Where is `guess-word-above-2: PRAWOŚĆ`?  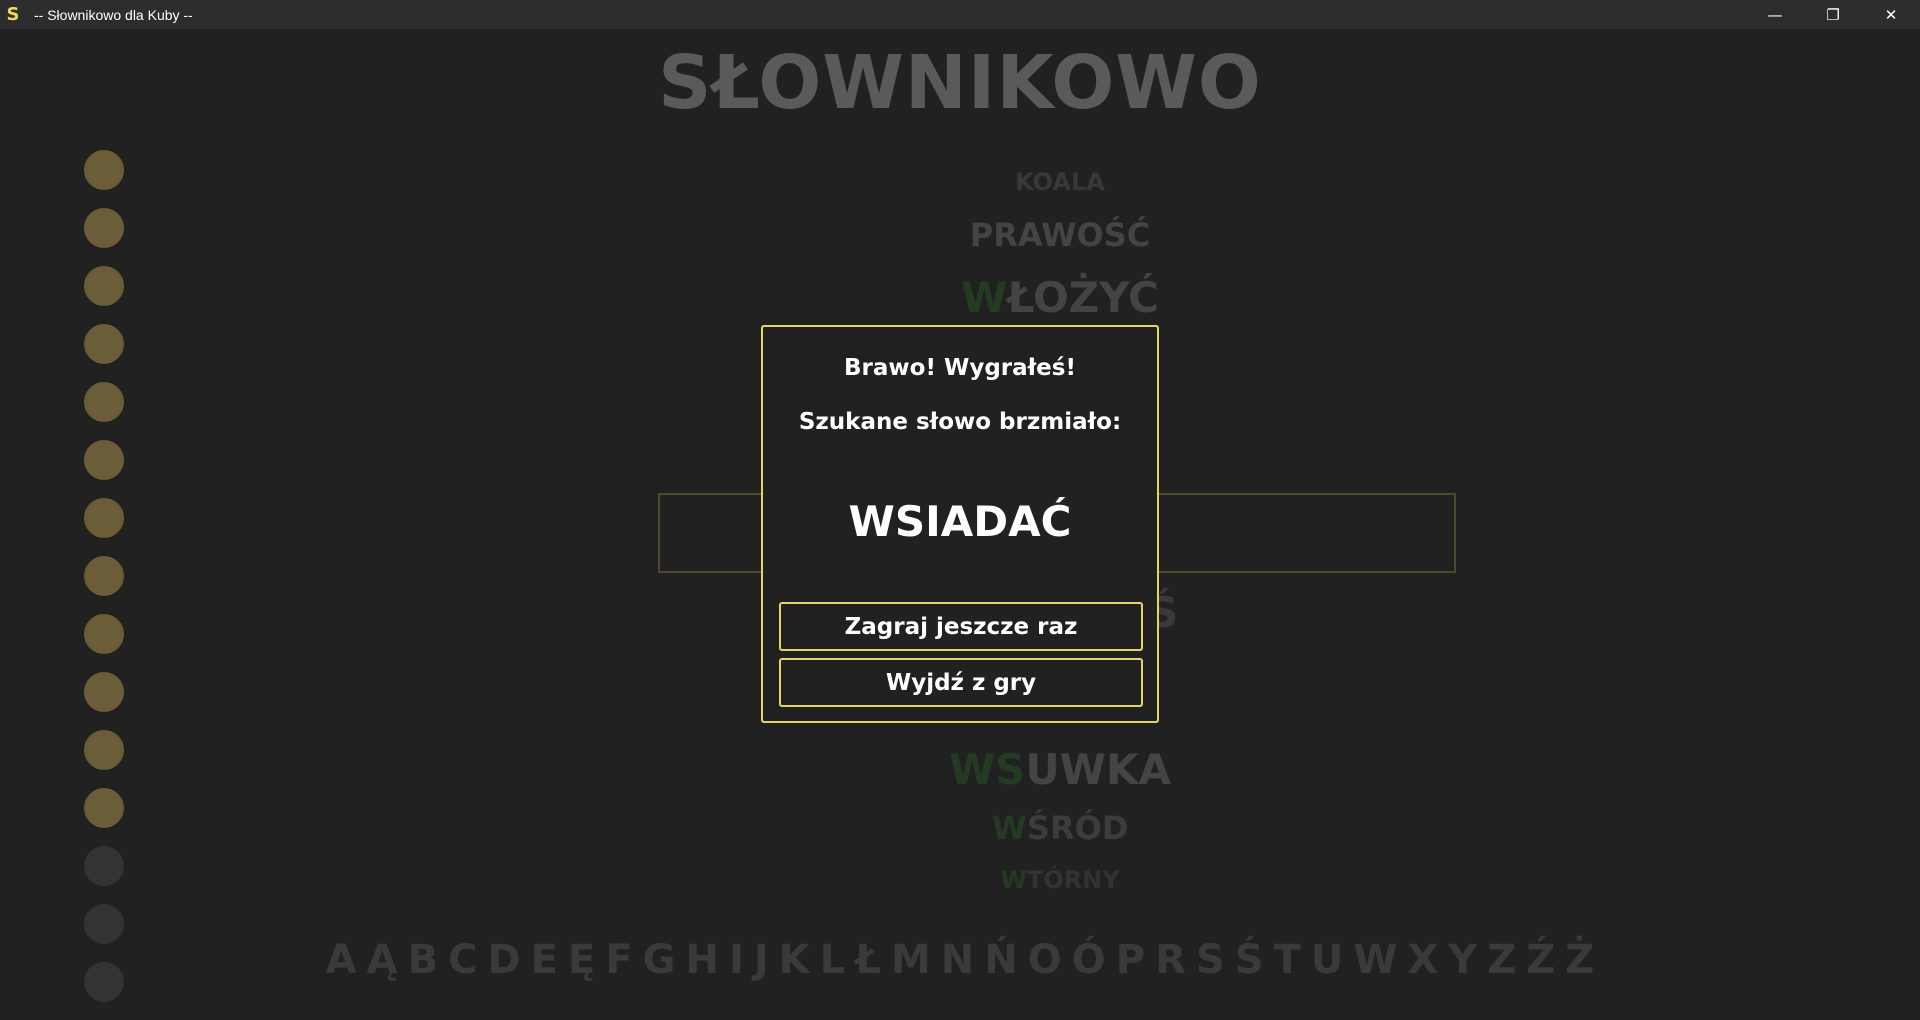 guess-word-above-2: PRAWOŚĆ is located at coordinates (1060, 235).